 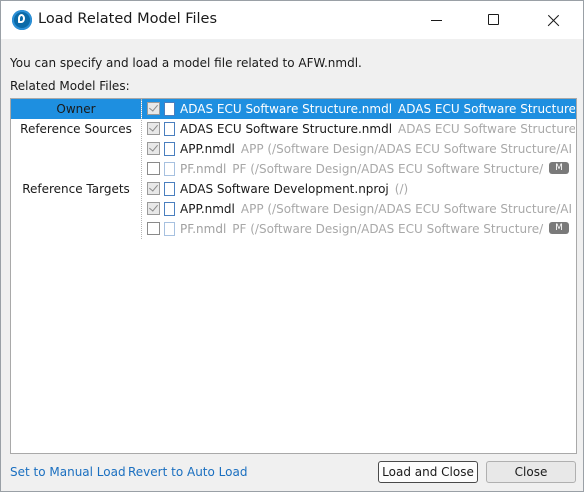 I want to click on file-name: ADAS Software Development.nproj, so click(x=284, y=189).